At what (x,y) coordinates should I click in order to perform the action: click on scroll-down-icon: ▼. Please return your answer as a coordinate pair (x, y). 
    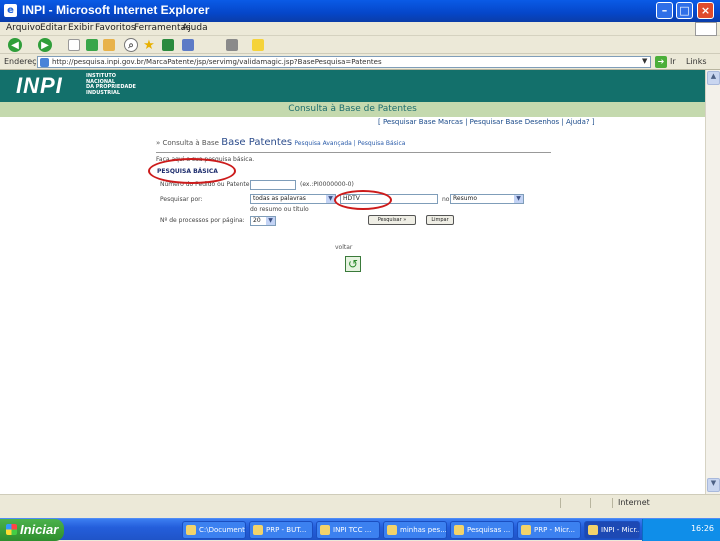
    Looking at the image, I should click on (713, 485).